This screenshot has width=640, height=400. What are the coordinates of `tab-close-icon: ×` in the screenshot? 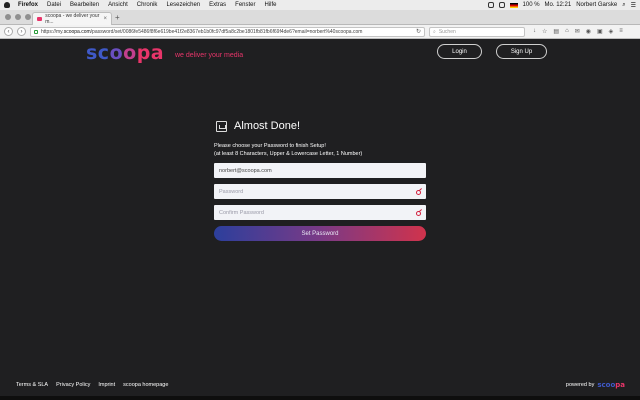 It's located at (105, 19).